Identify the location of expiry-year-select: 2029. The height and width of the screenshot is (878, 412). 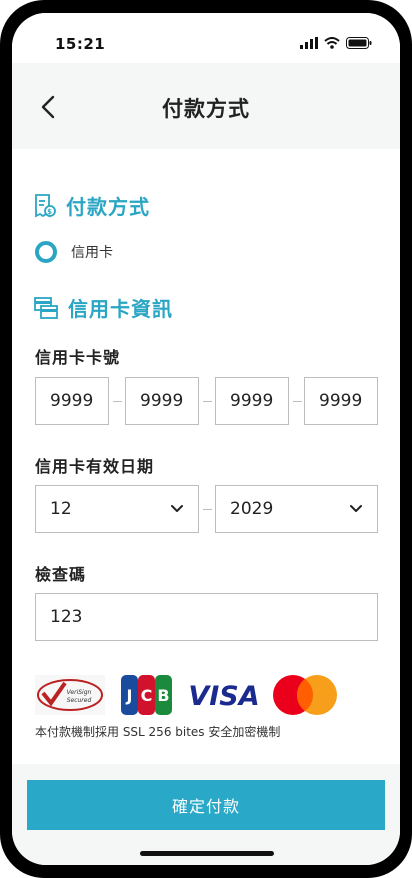
(296, 509).